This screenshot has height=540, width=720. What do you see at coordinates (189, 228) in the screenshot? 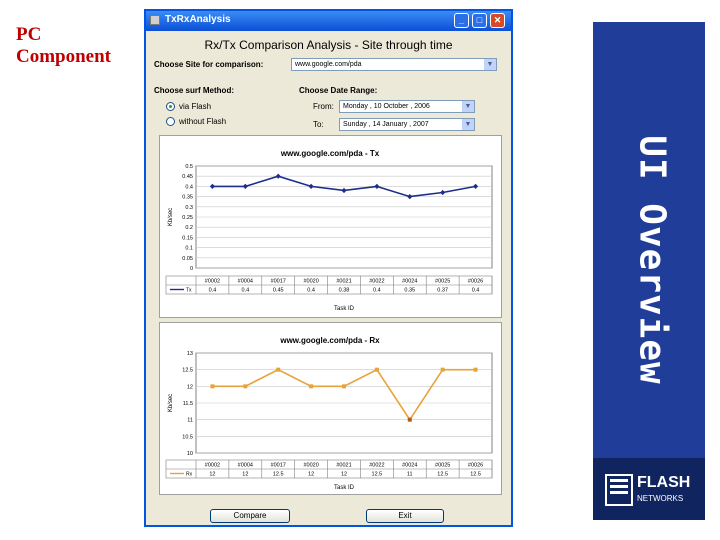
I see `y-tick-label: 0.2` at bounding box center [189, 228].